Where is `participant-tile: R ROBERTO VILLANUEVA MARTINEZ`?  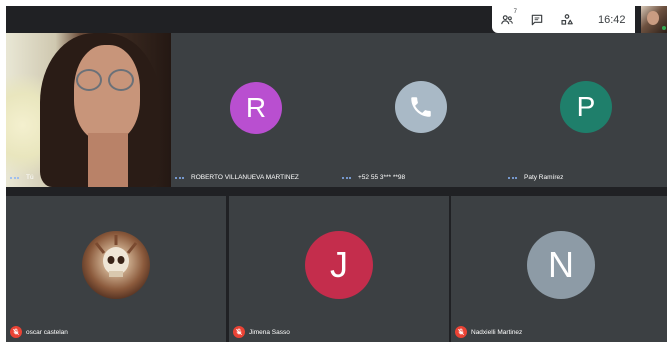
participant-tile: R ROBERTO VILLANUEVA MARTINEZ is located at coordinates (254, 110).